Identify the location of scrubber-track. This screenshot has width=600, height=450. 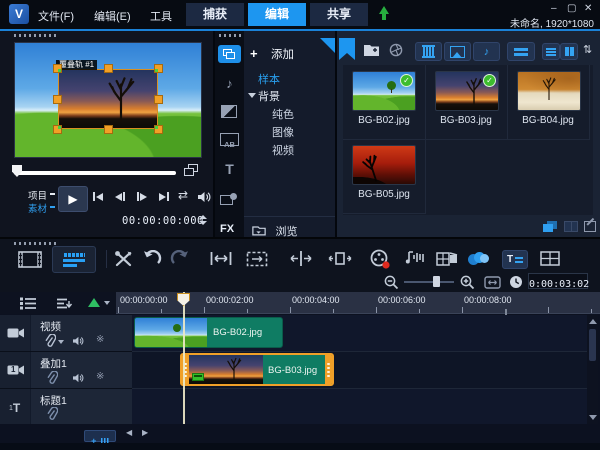
(95, 173).